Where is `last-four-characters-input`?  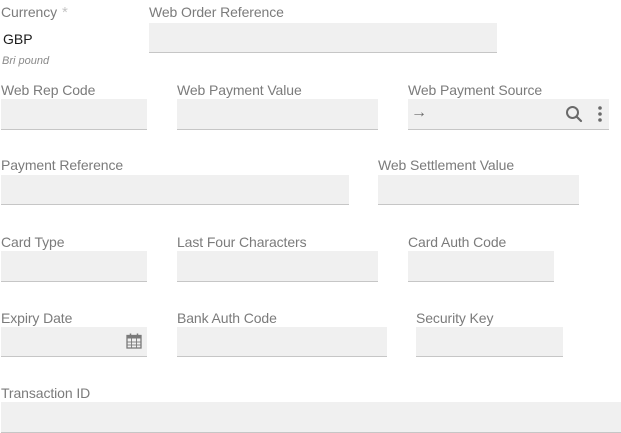
last-four-characters-input is located at coordinates (277, 266).